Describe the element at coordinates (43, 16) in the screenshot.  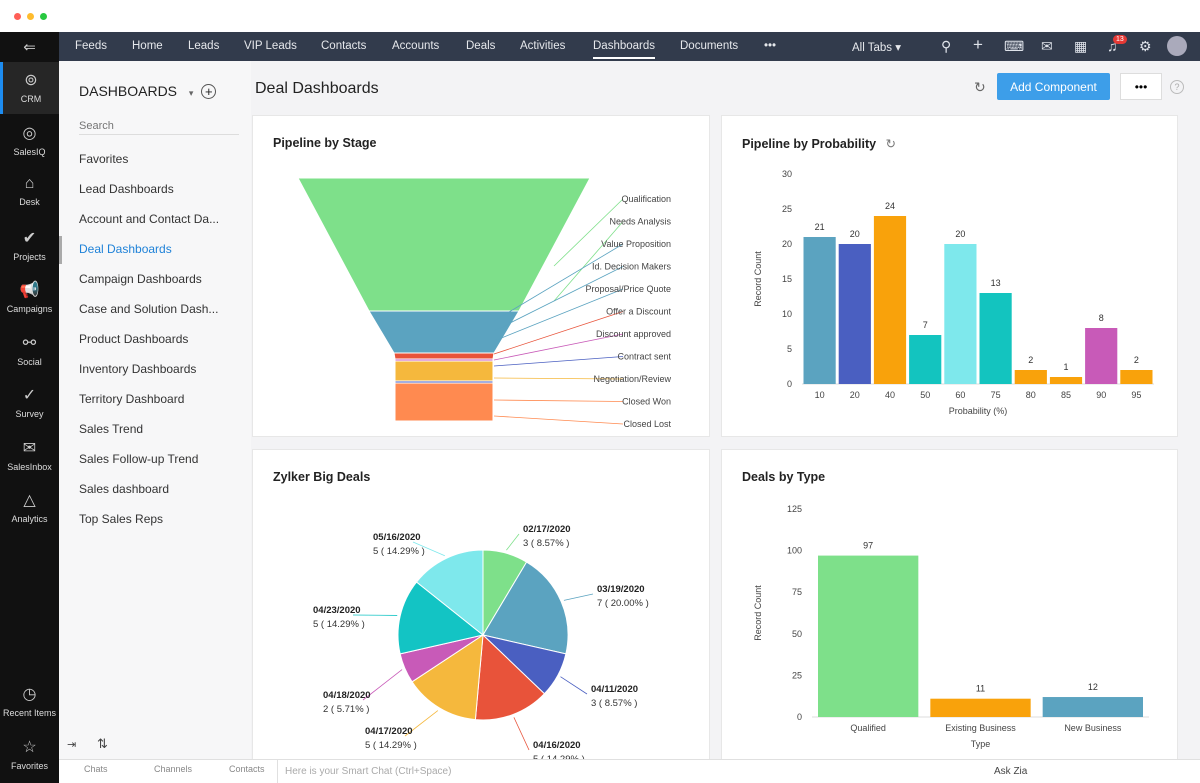
I see `maximize-window-button` at that location.